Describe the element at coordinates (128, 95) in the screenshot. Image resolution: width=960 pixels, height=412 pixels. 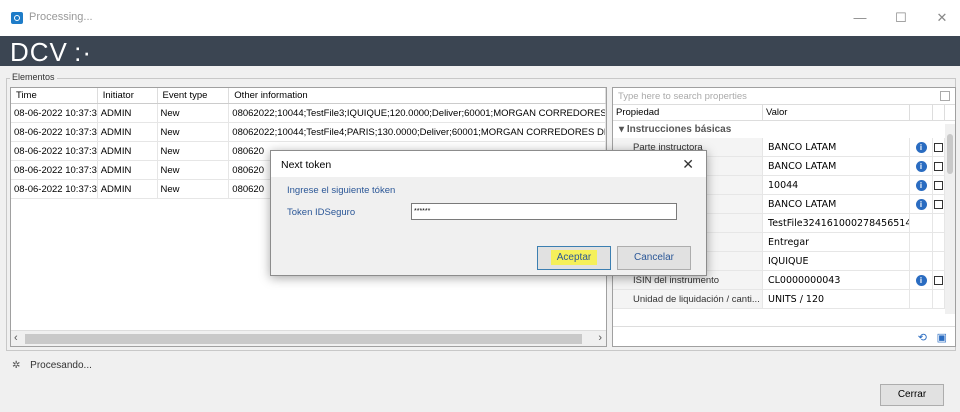
I see `column-header-initiator: Initiator` at that location.